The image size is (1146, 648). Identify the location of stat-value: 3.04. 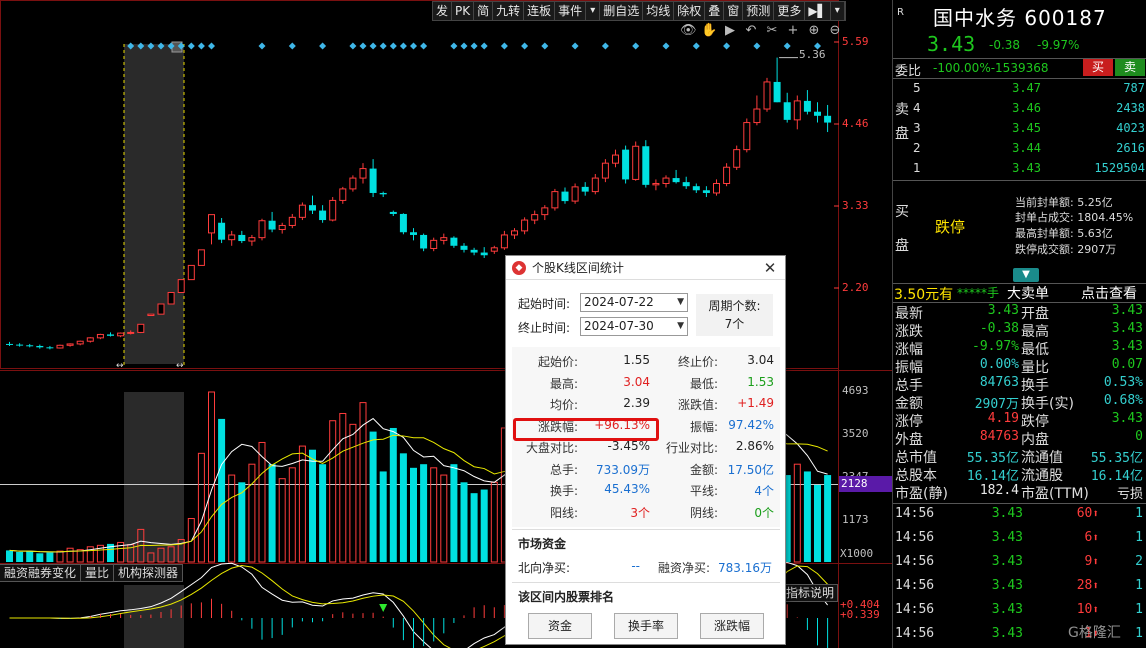
(760, 360).